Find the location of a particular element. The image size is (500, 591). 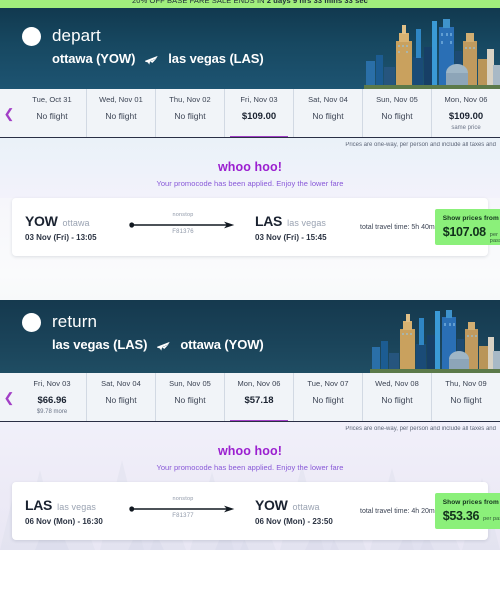

date-cell: Wed, Nov 01 No flight is located at coordinates (120, 113).